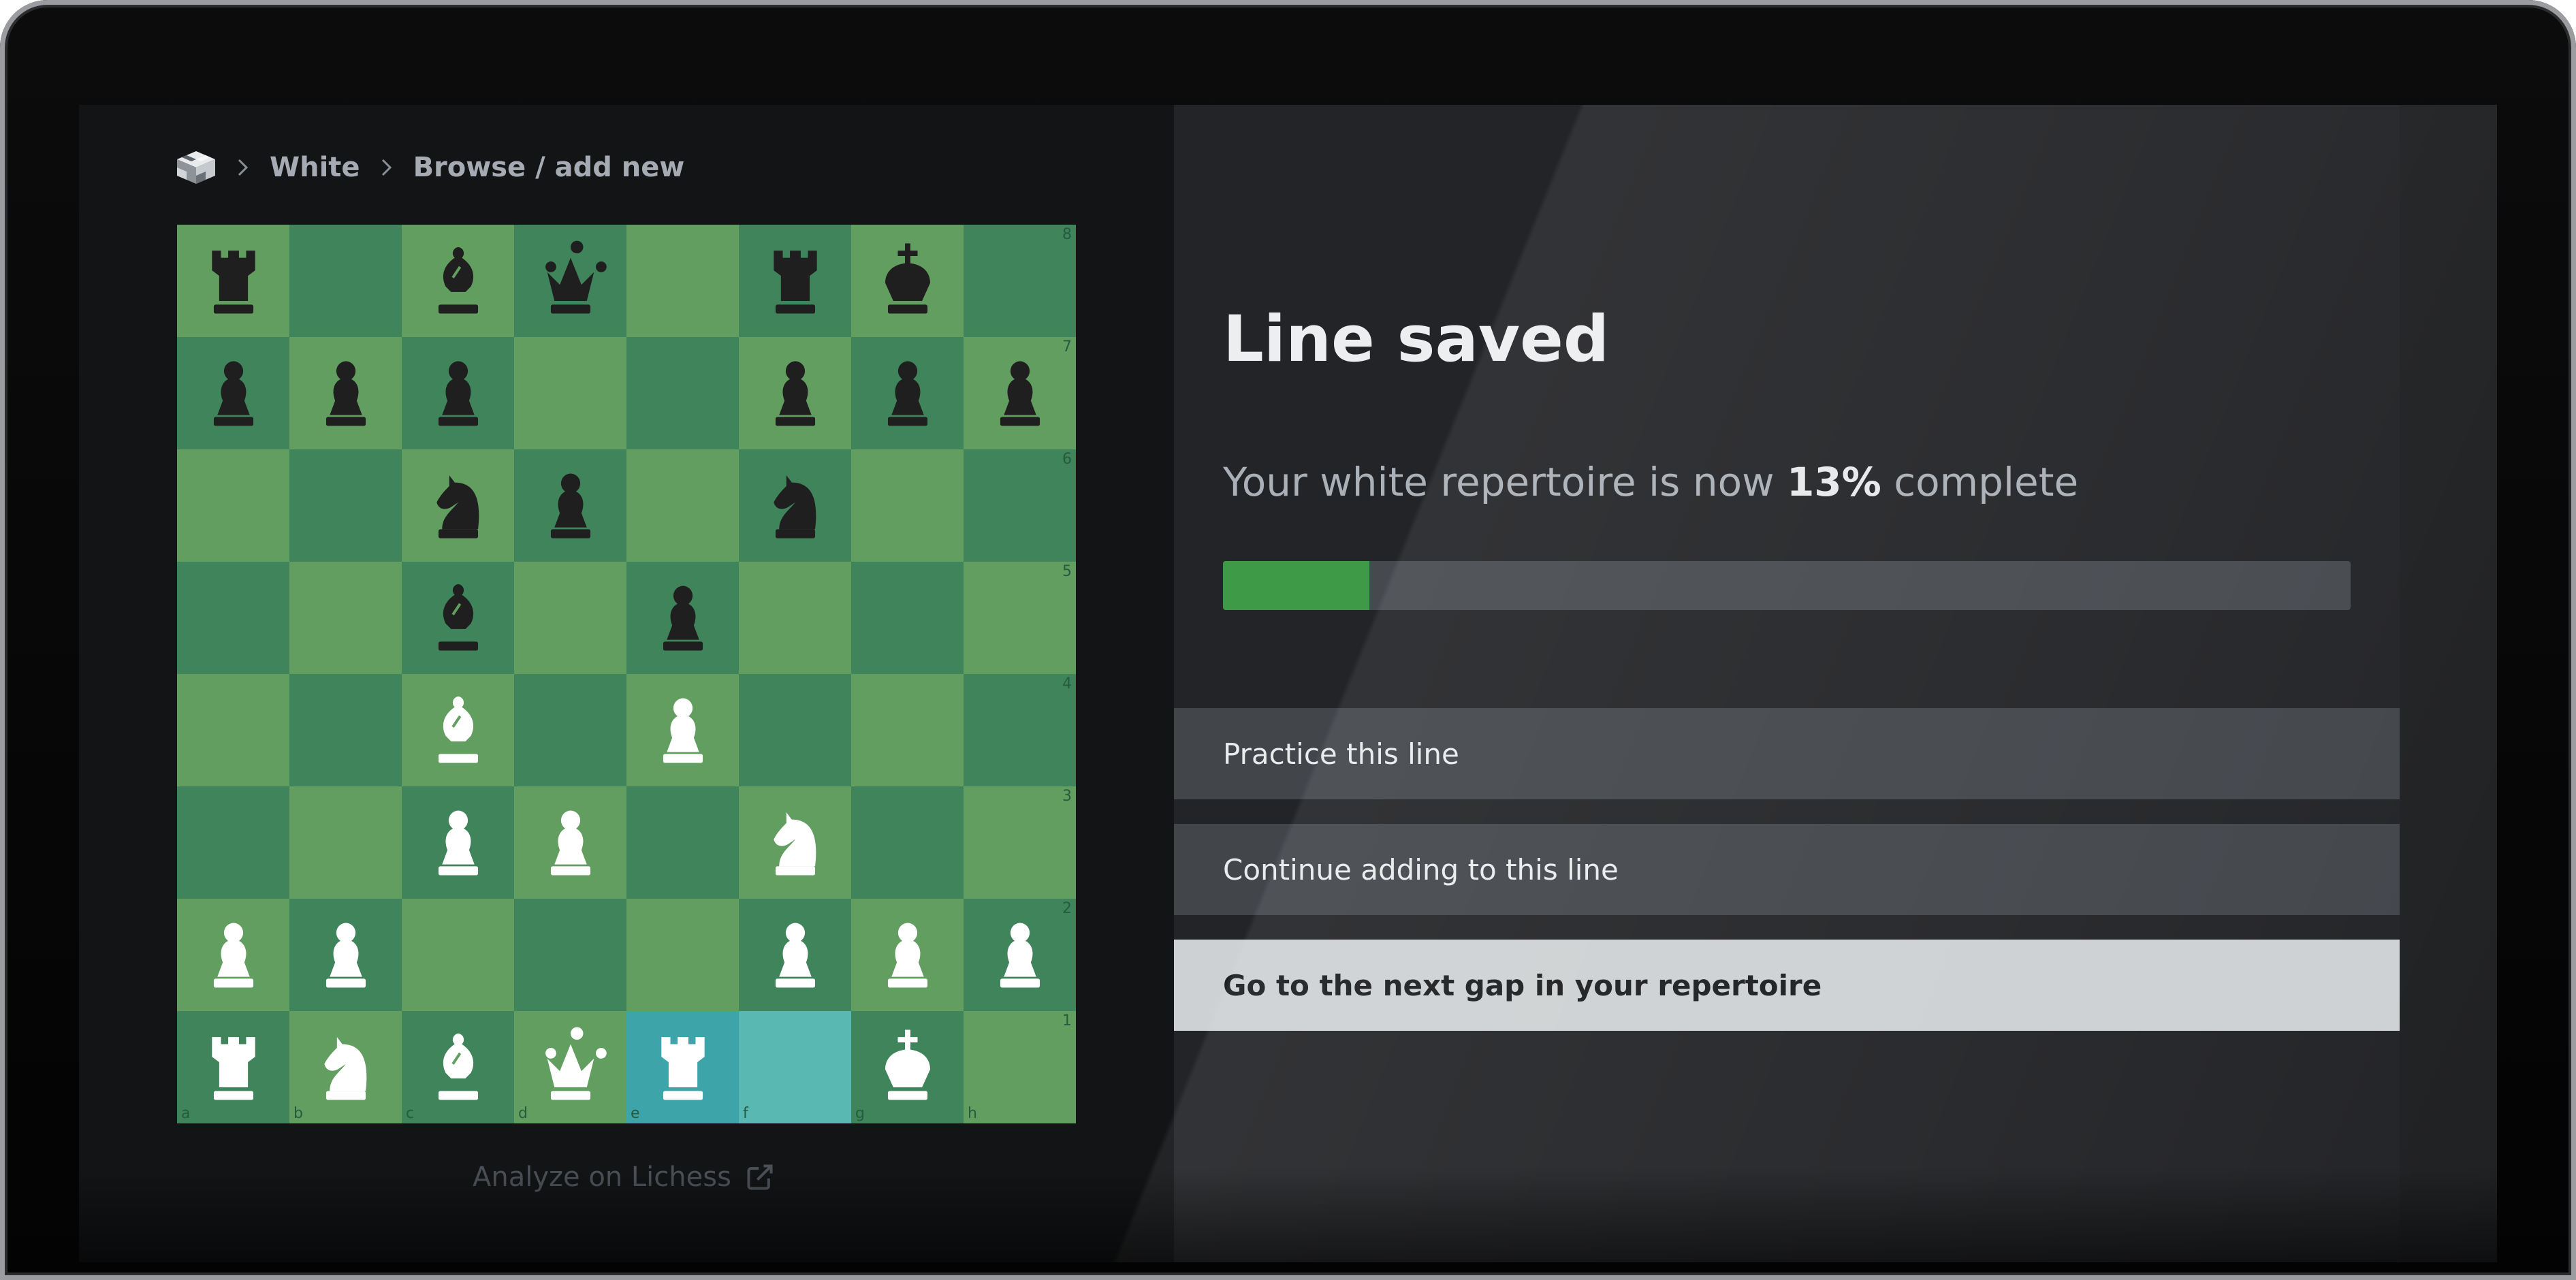 This screenshot has height=1280, width=2576. I want to click on square-a7, so click(233, 393).